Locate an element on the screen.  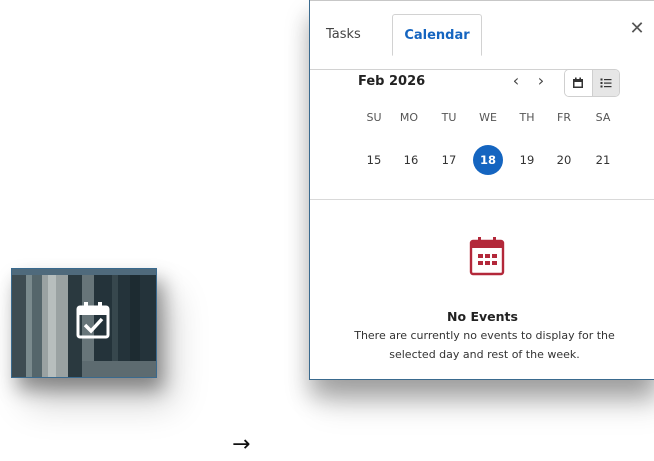
calendar-check-icon is located at coordinates (93, 320).